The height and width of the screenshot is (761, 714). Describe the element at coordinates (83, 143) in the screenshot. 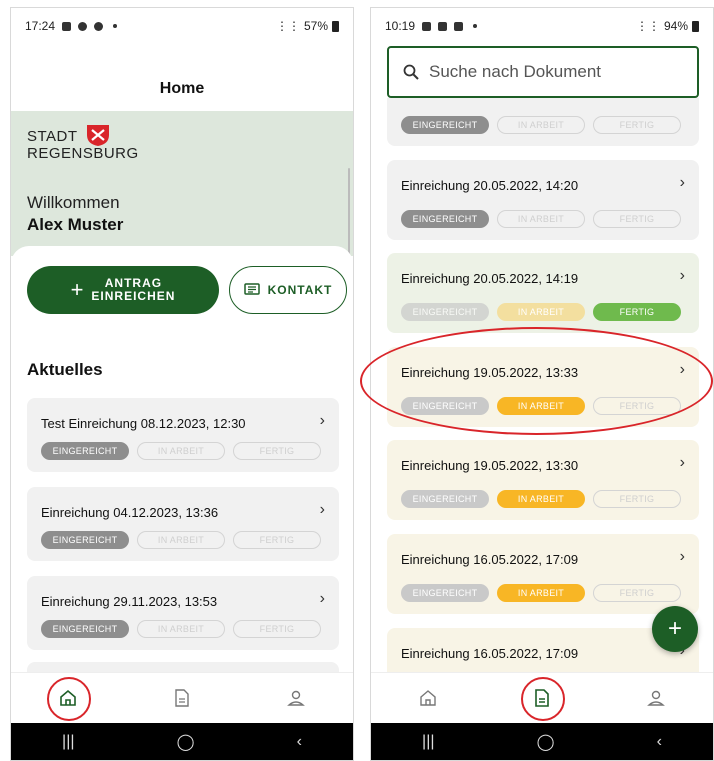

I see `stadt-regensburg-logo: STADT REGENSBURG` at that location.